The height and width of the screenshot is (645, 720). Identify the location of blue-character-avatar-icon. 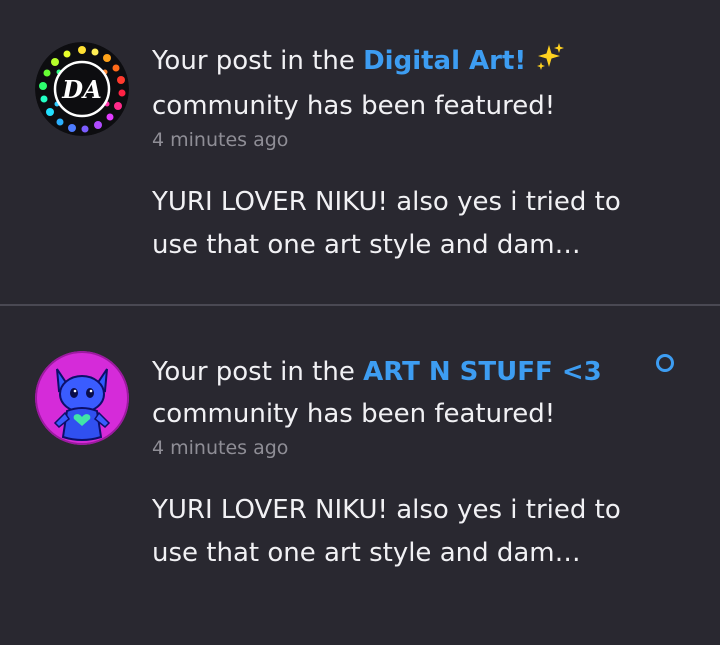
(82, 398).